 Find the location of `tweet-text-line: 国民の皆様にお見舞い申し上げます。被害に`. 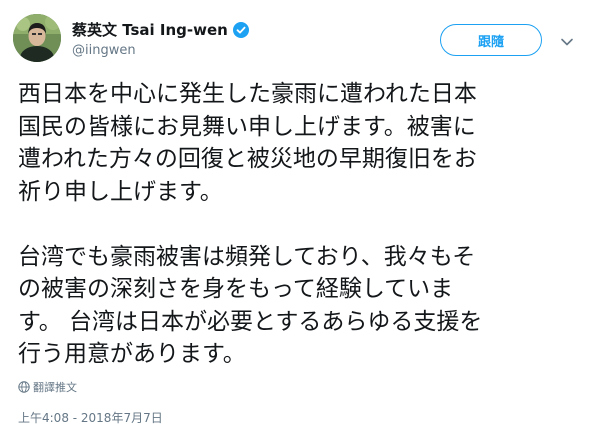

tweet-text-line: 国民の皆様にお見舞い申し上げます。被害に is located at coordinates (247, 126).